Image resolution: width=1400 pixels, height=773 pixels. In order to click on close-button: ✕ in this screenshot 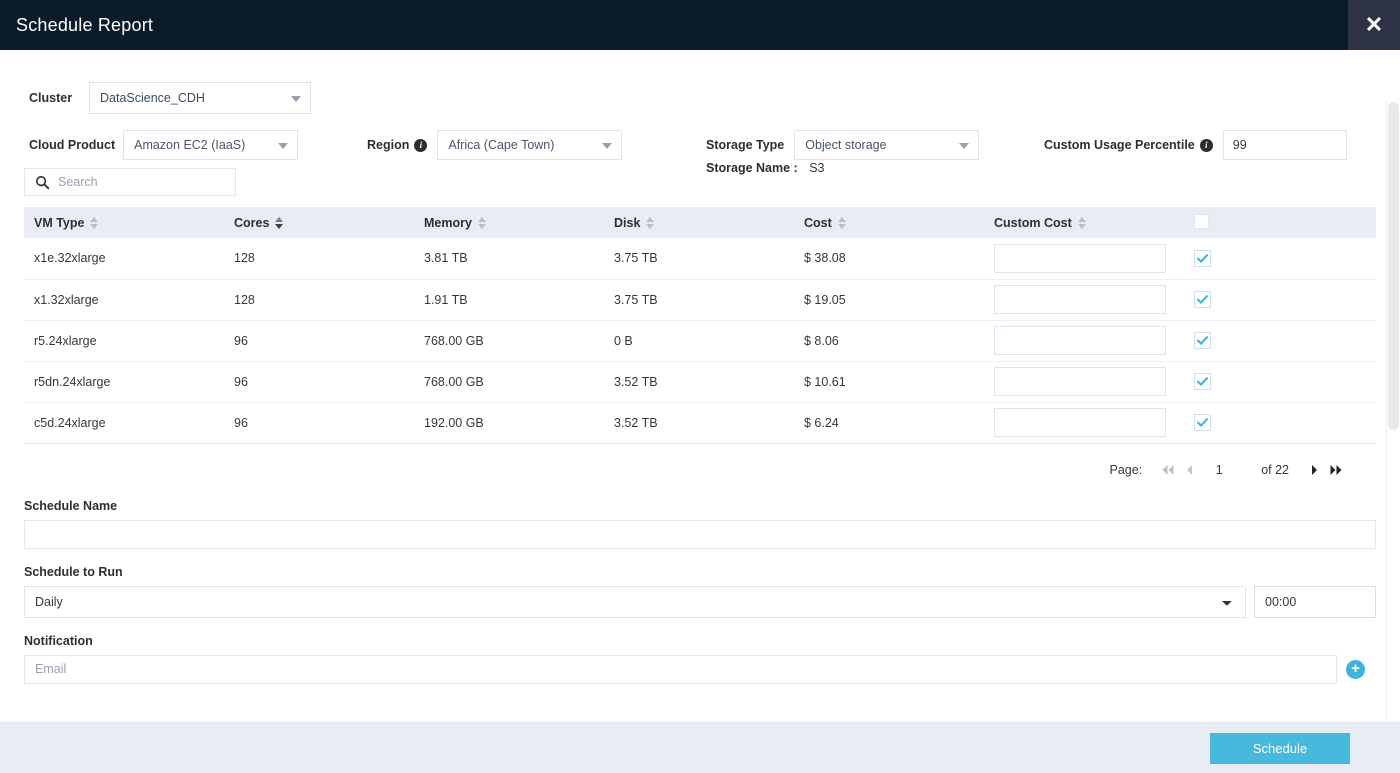, I will do `click(1374, 25)`.